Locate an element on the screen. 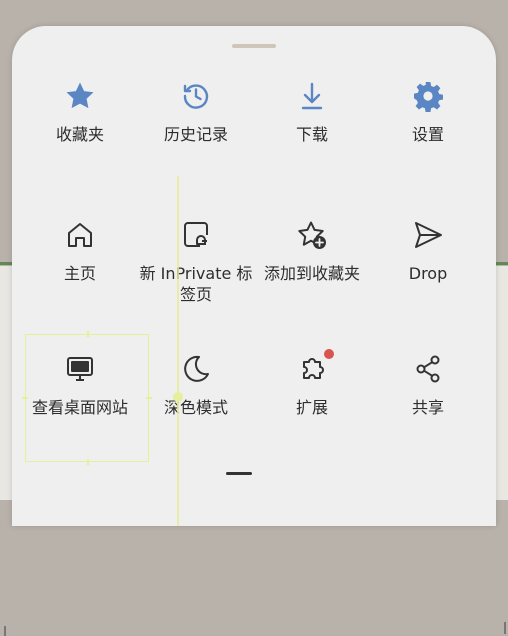  add-to-favorites-button: 添加到收藏夹 is located at coordinates (312, 251).